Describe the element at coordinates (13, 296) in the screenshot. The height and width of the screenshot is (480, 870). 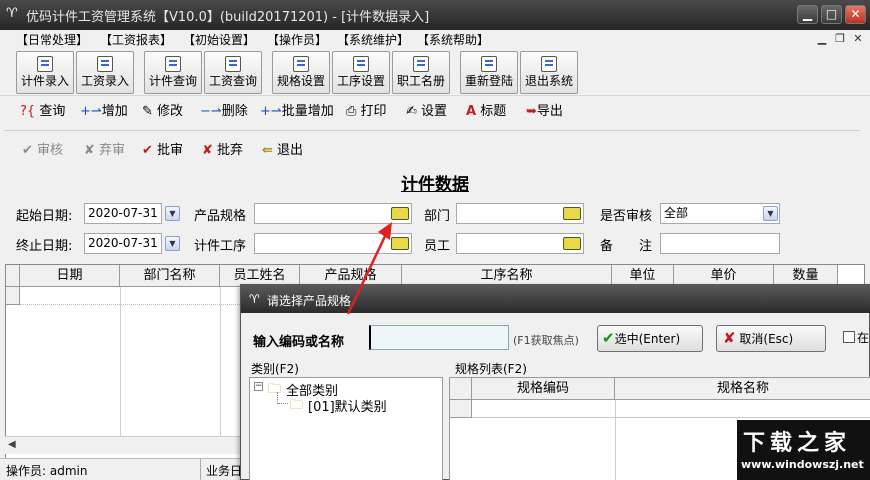
I see `row-indicator` at that location.